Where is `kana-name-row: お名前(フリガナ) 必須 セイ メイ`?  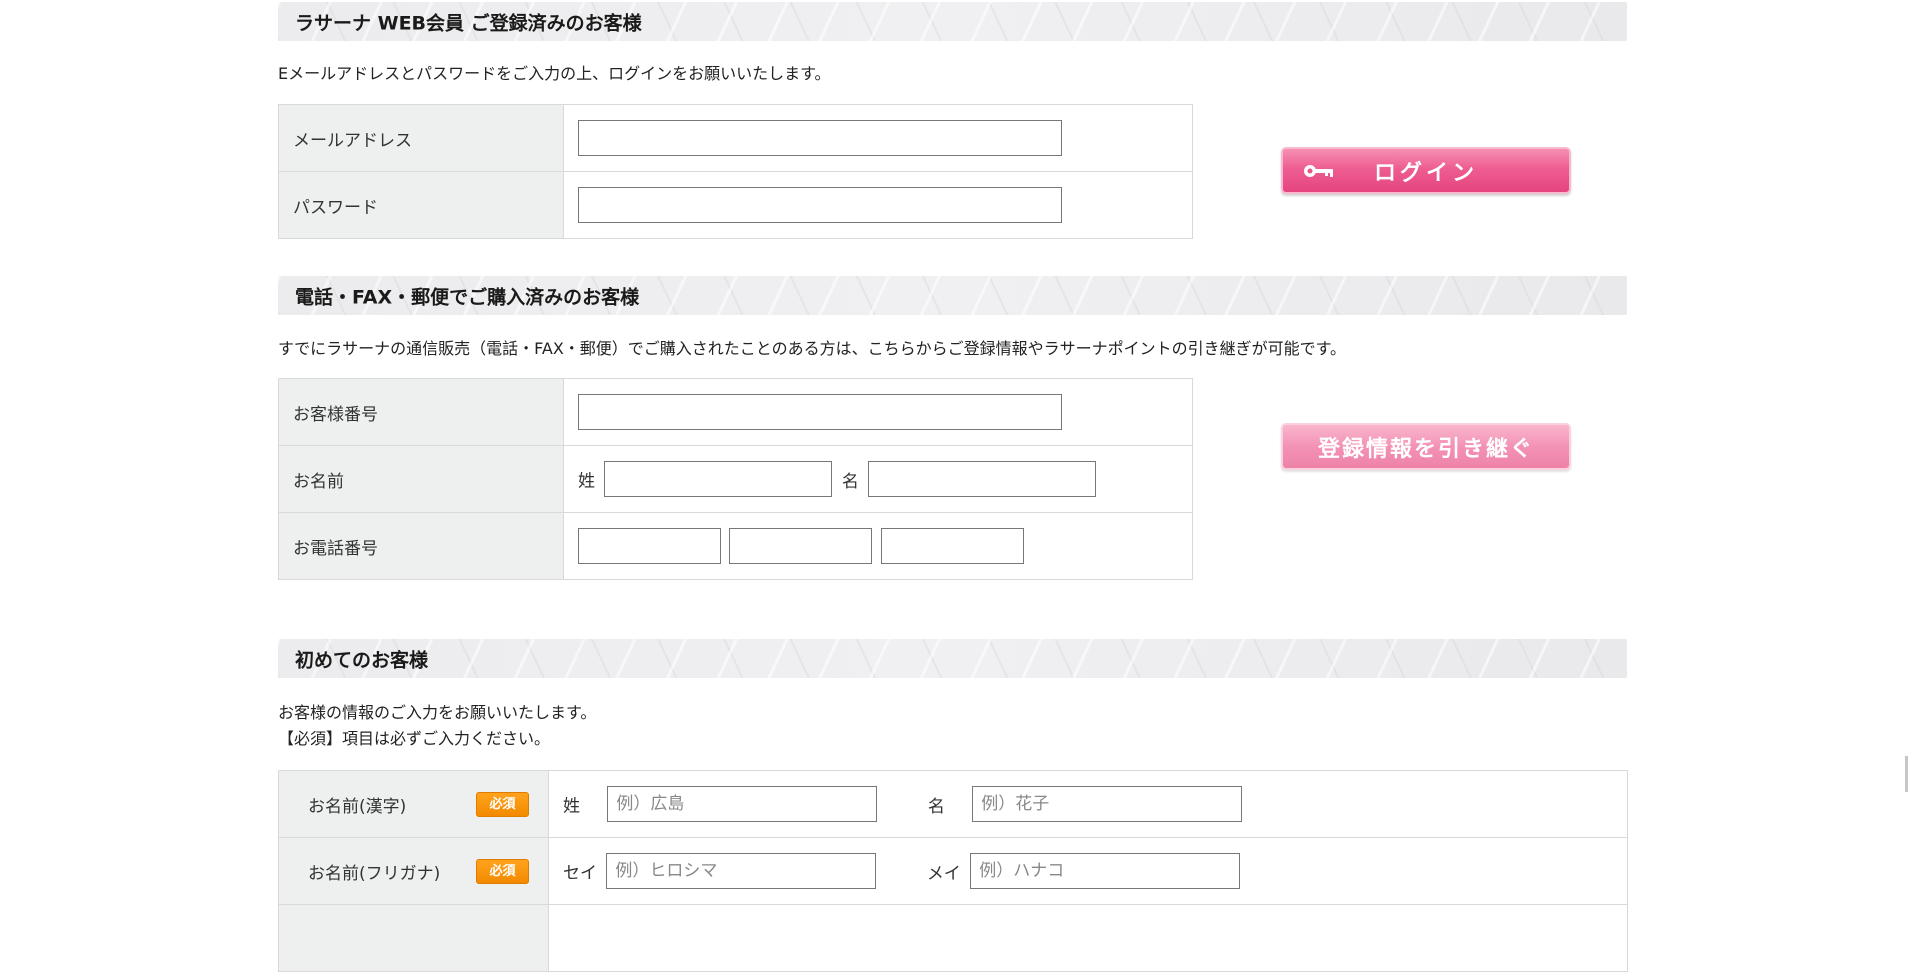 kana-name-row: お名前(フリガナ) 必須 セイ メイ is located at coordinates (953, 871).